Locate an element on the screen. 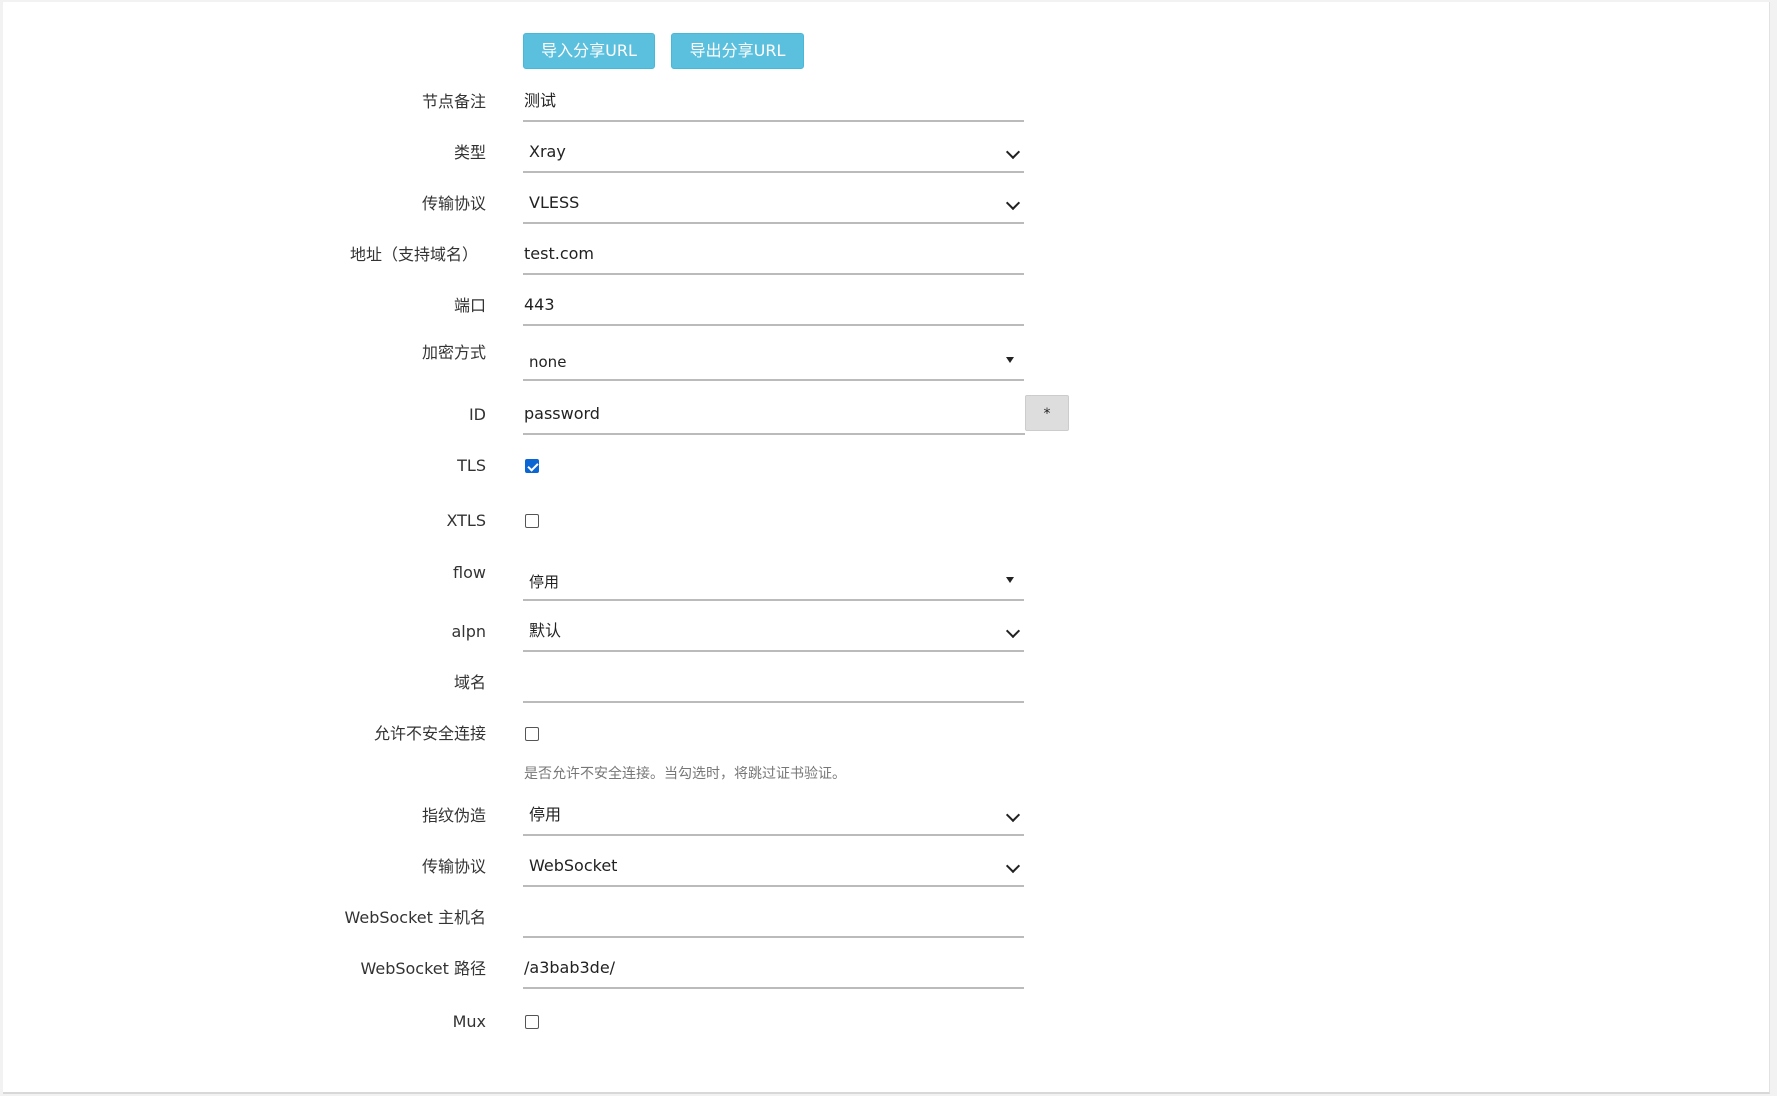 The width and height of the screenshot is (1777, 1096). type-select: Xray is located at coordinates (773, 153).